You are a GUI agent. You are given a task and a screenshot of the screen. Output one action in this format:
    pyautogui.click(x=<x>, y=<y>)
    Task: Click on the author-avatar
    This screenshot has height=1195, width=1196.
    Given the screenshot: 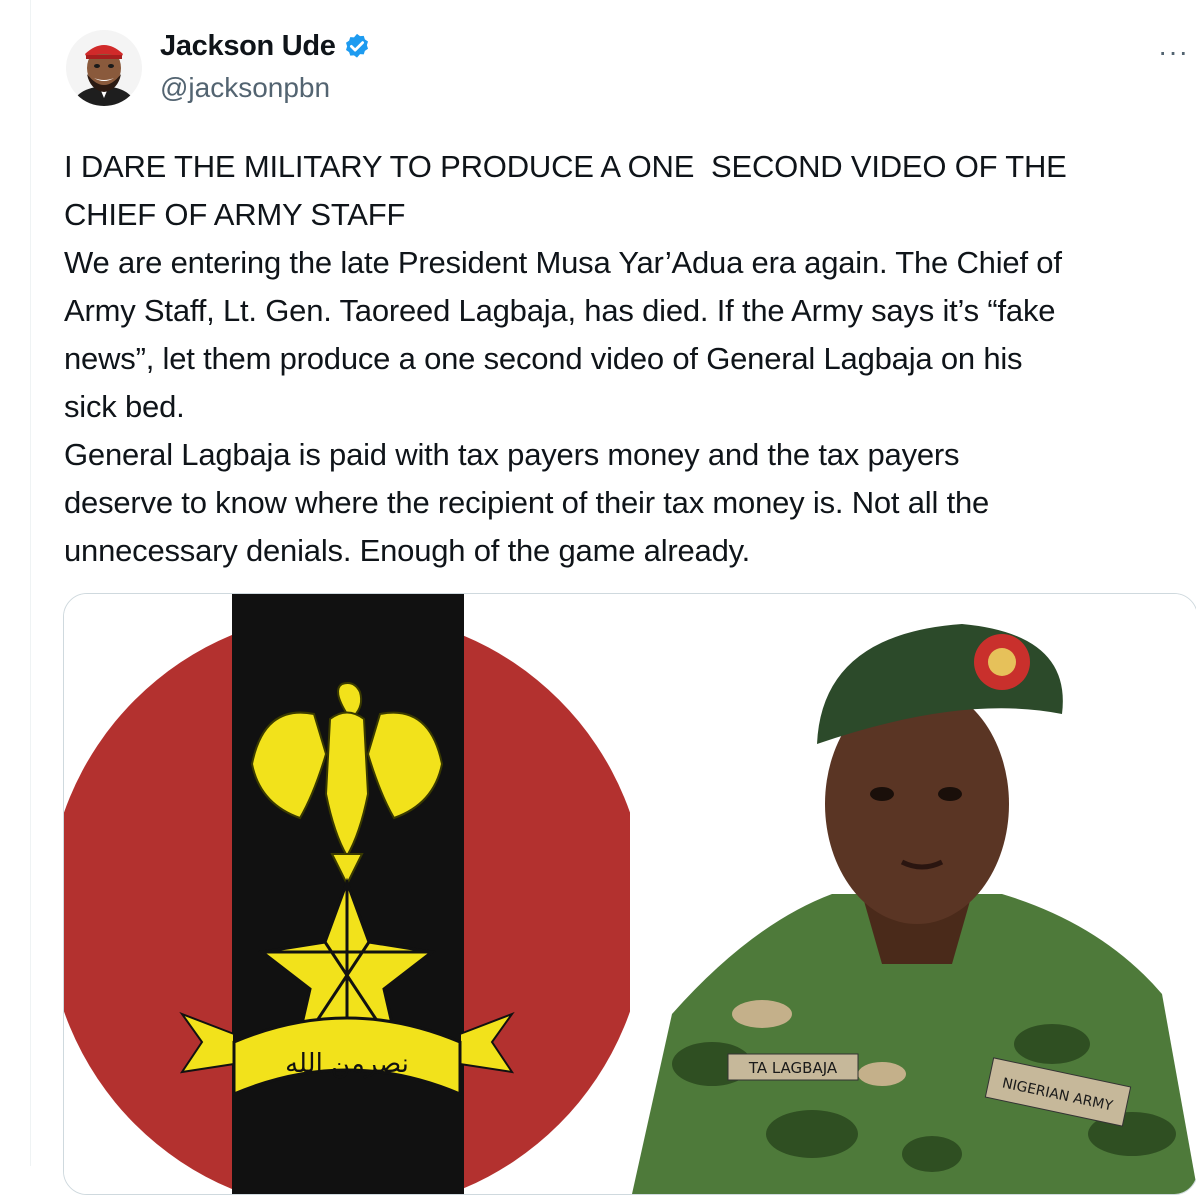 What is the action you would take?
    pyautogui.click(x=104, y=68)
    